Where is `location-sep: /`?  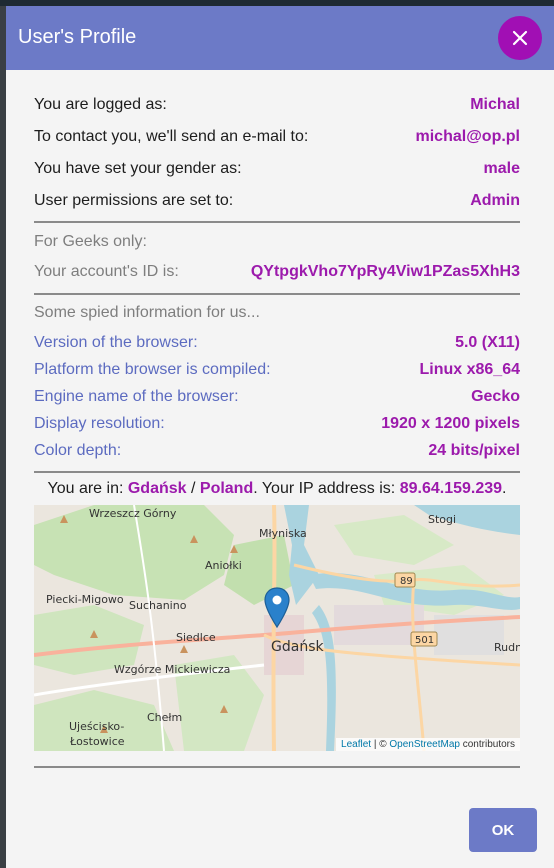
location-sep: / is located at coordinates (193, 488).